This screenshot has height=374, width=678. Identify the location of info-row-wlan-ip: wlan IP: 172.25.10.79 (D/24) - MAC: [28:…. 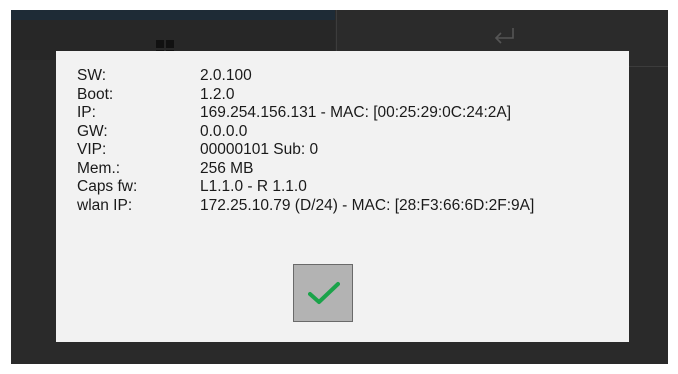
(305, 206).